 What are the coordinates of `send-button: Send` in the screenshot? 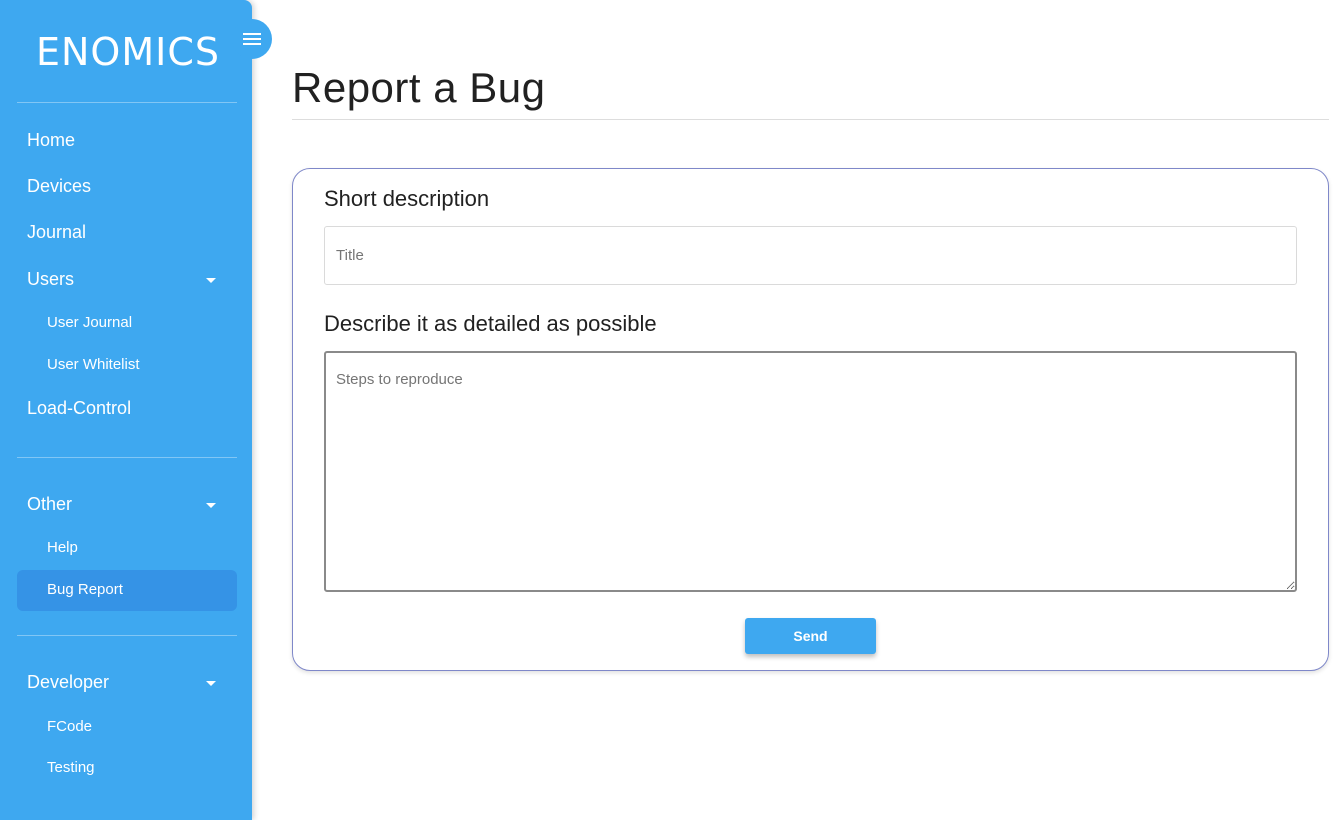 It's located at (810, 636).